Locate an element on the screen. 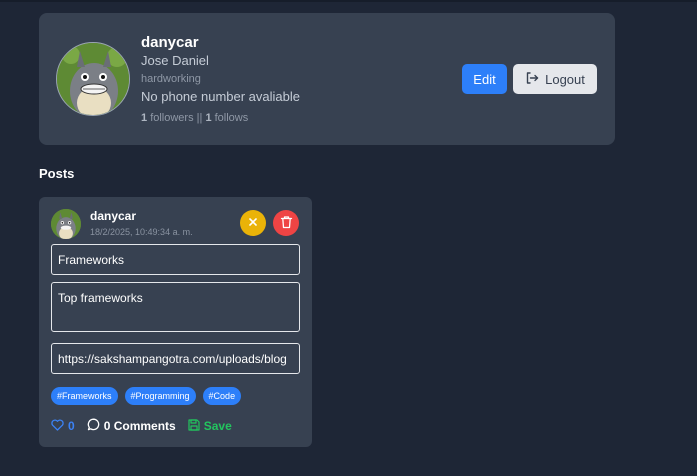 This screenshot has width=697, height=476. post-author-username: danycar is located at coordinates (113, 216).